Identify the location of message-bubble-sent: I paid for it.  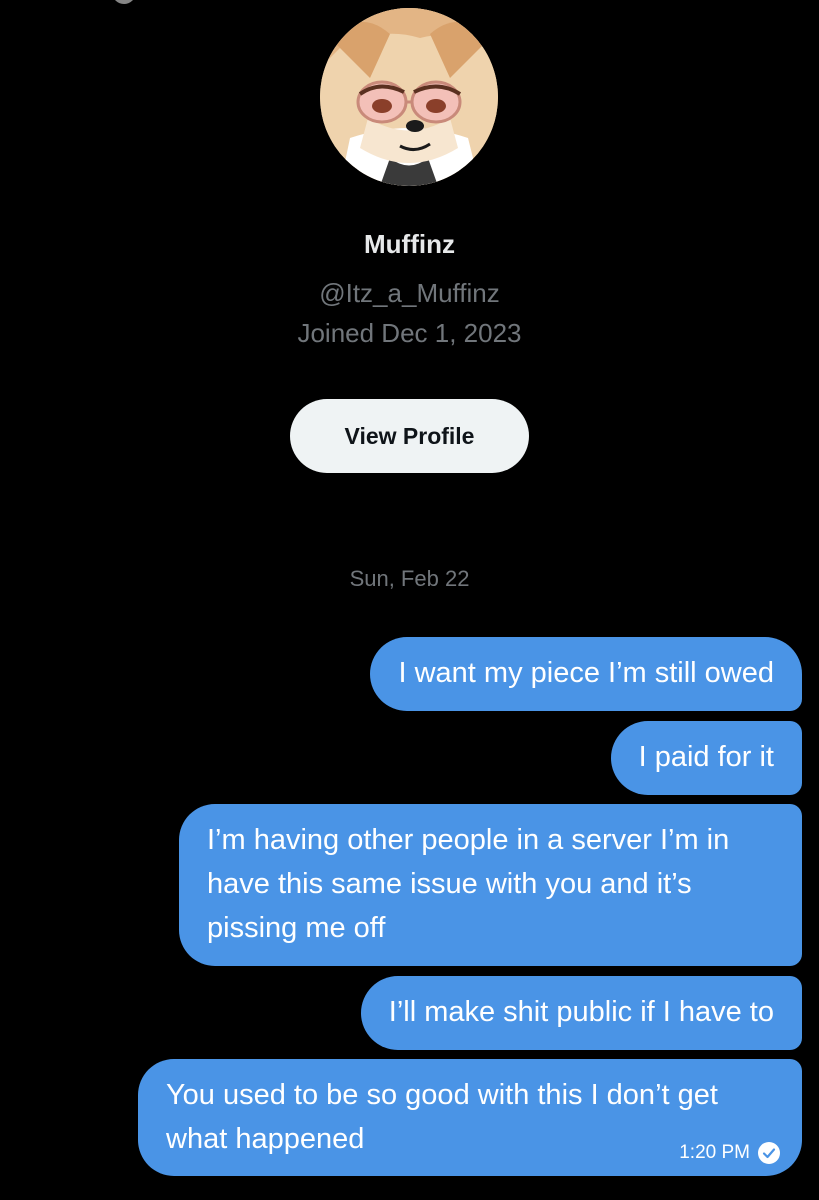
(706, 758).